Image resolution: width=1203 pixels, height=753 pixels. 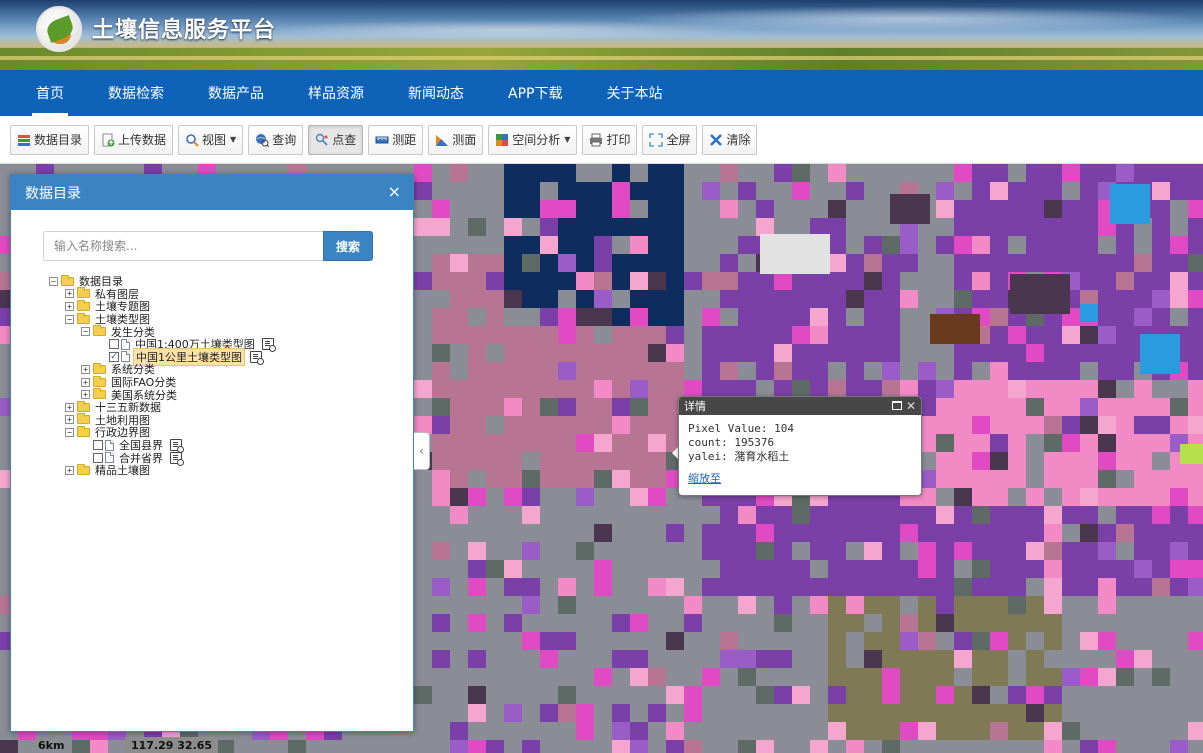 I want to click on site-title: 土壤信息服务平台, so click(x=184, y=30).